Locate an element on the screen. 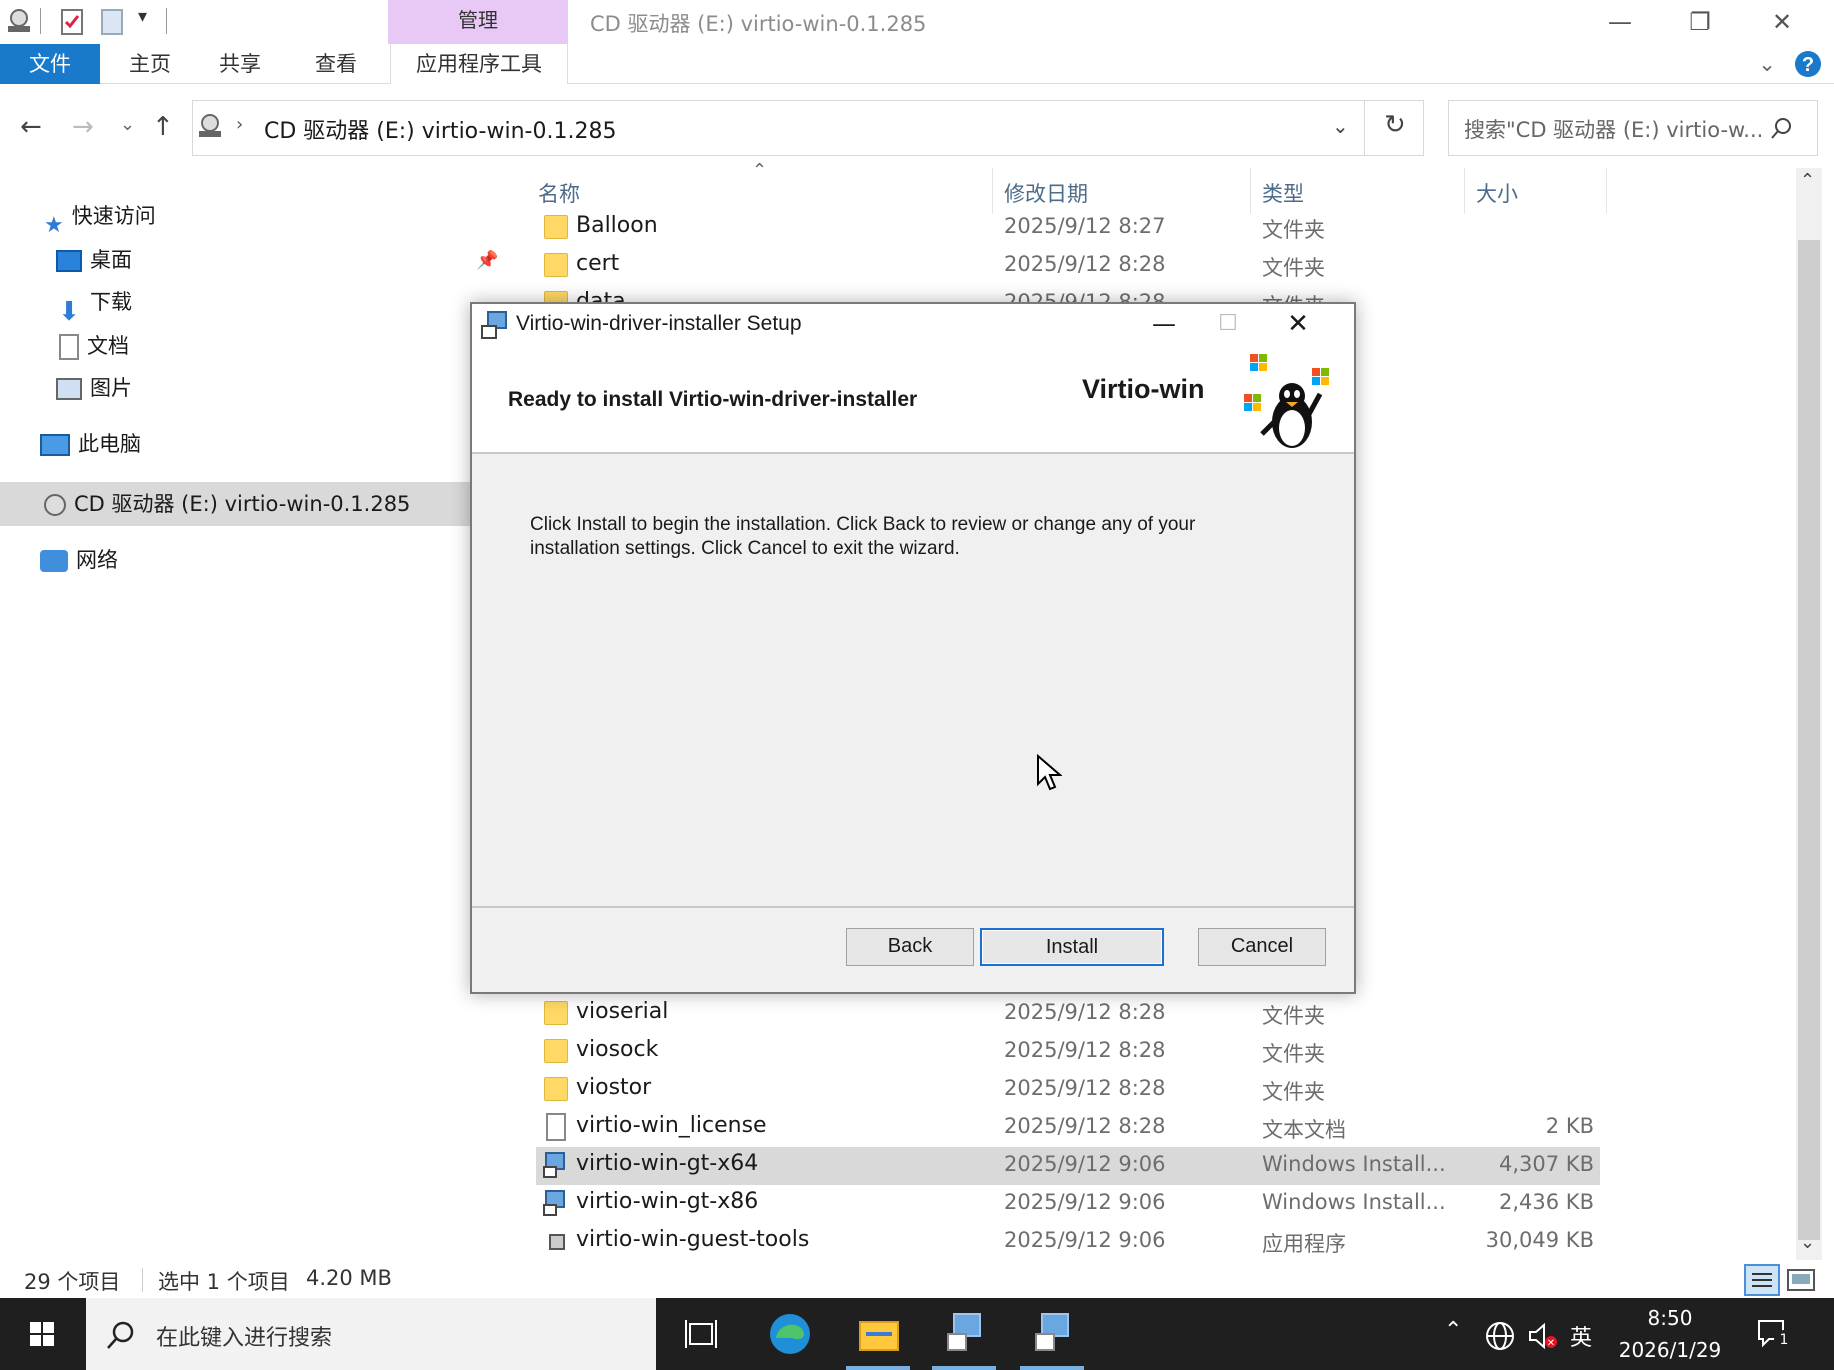  back-icon: ← is located at coordinates (31, 127).